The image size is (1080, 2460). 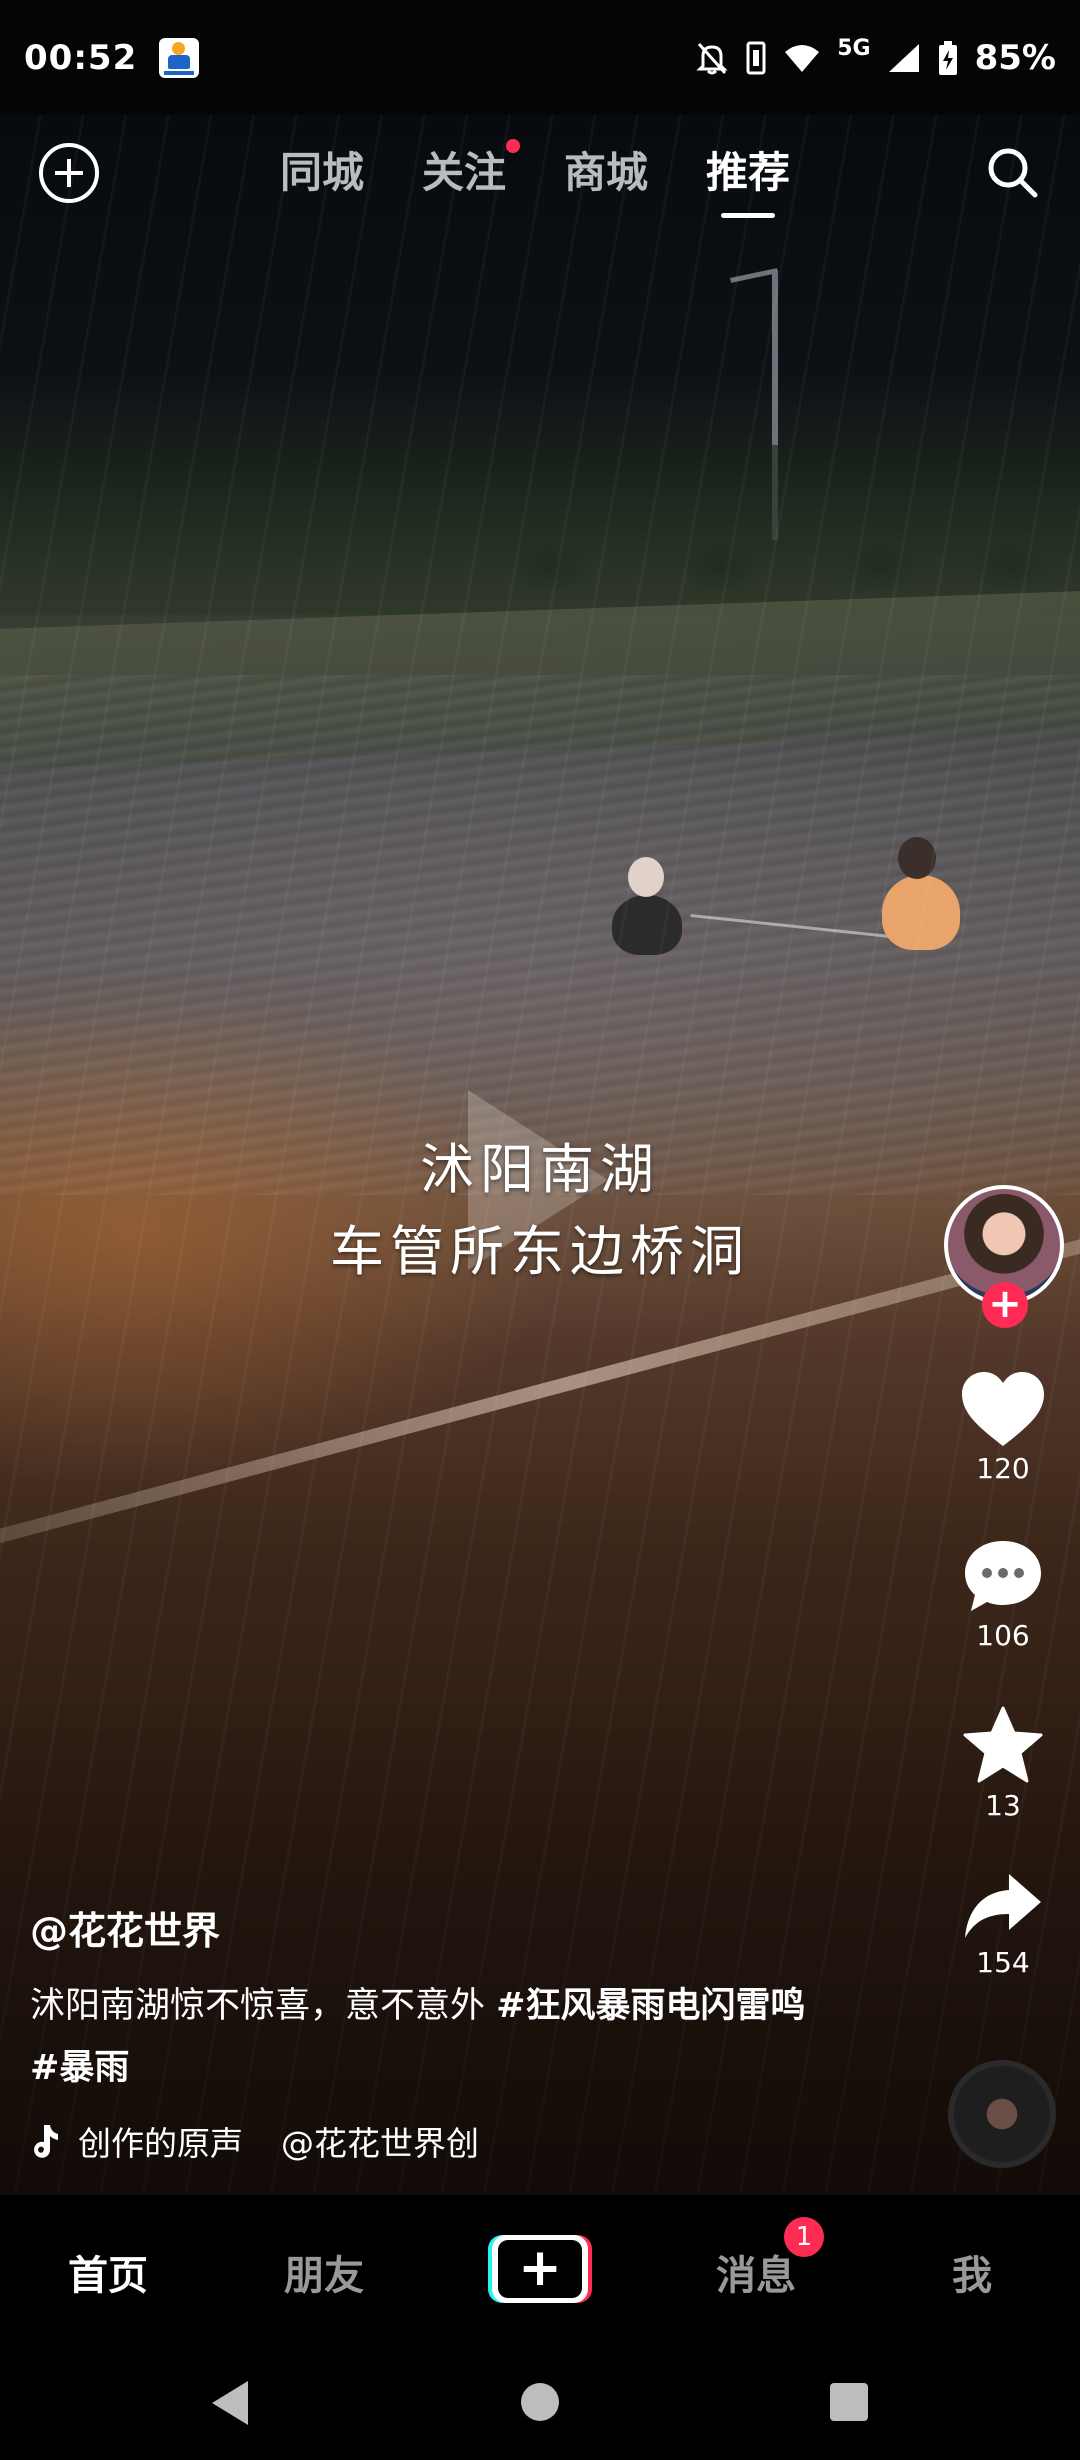 I want to click on star-icon, so click(x=1003, y=1744).